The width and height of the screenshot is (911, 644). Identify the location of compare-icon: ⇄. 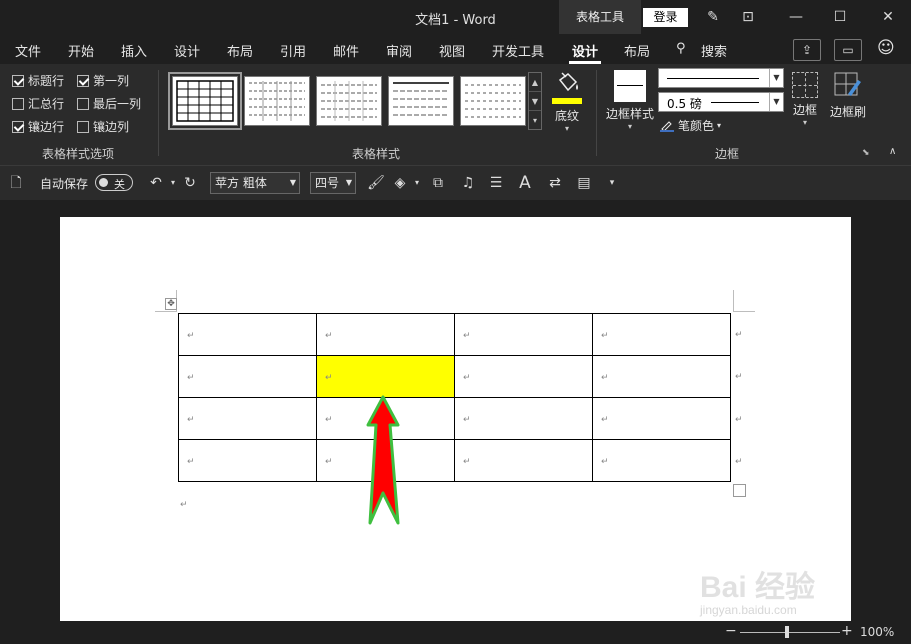
(555, 183).